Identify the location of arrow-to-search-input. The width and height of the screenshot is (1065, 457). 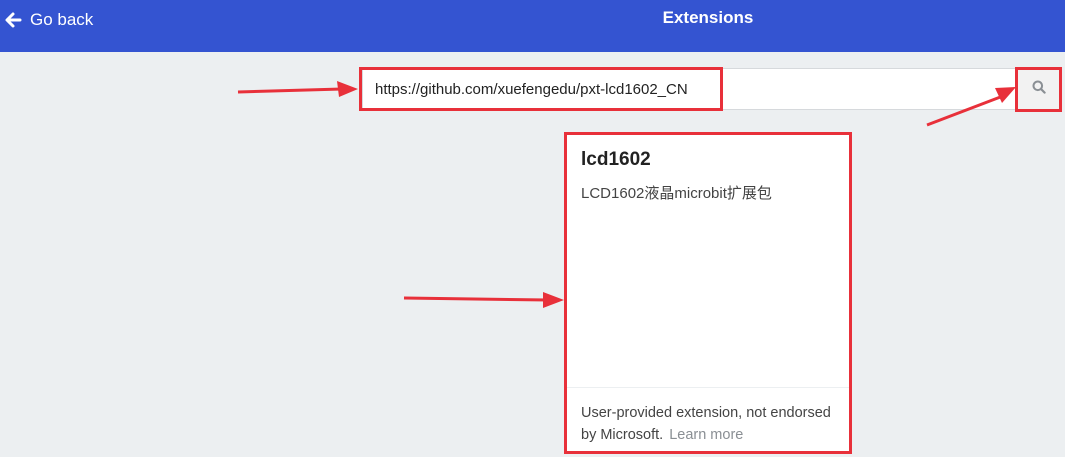
(297, 89).